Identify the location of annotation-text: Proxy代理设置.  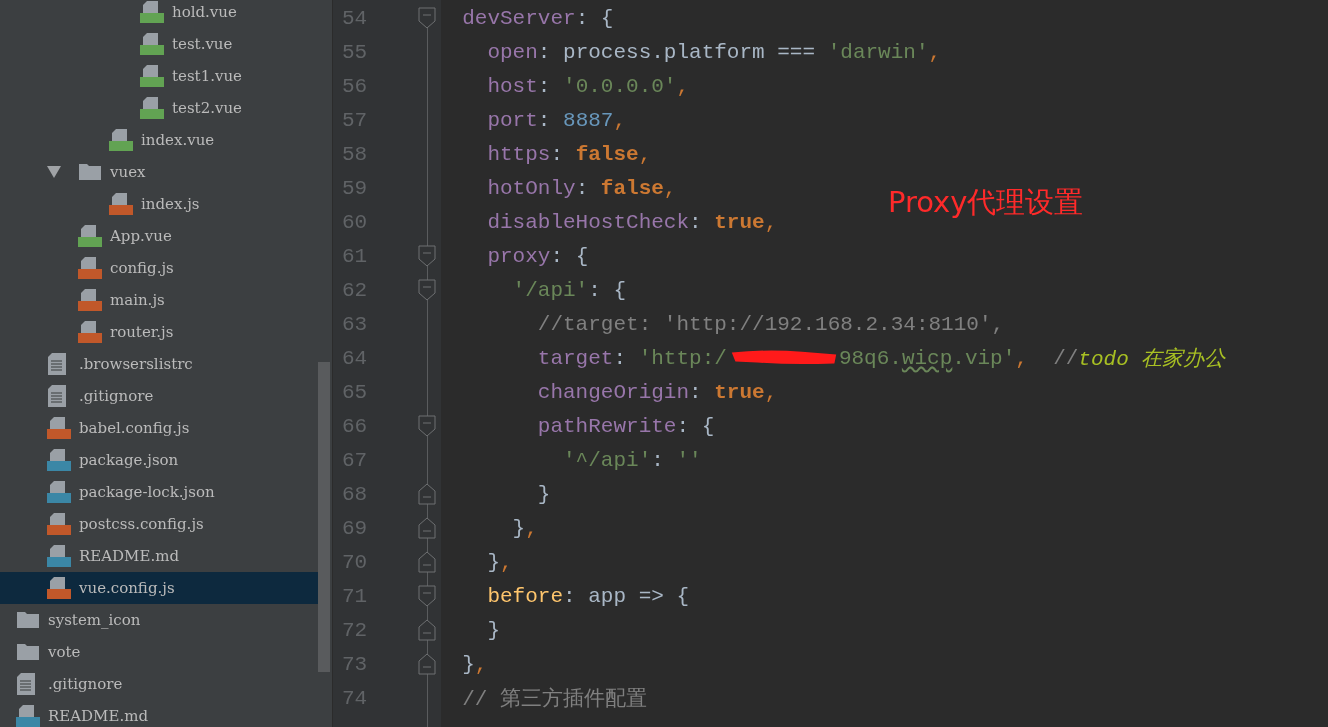
(986, 202).